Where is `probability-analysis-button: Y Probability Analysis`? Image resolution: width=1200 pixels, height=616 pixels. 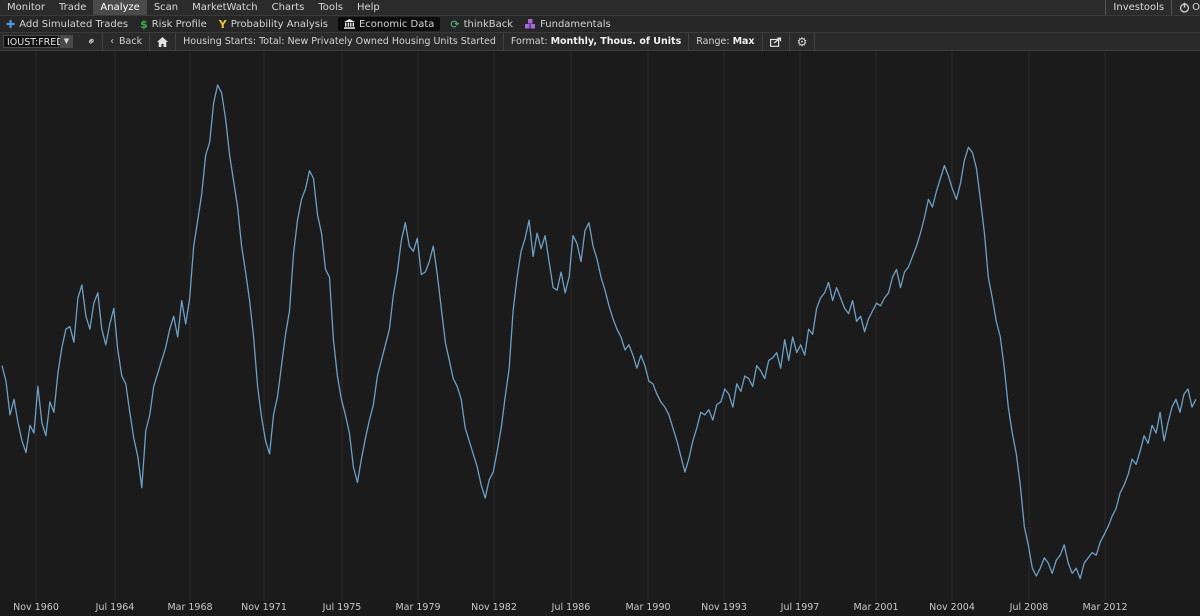
probability-analysis-button: Y Probability Analysis is located at coordinates (273, 24).